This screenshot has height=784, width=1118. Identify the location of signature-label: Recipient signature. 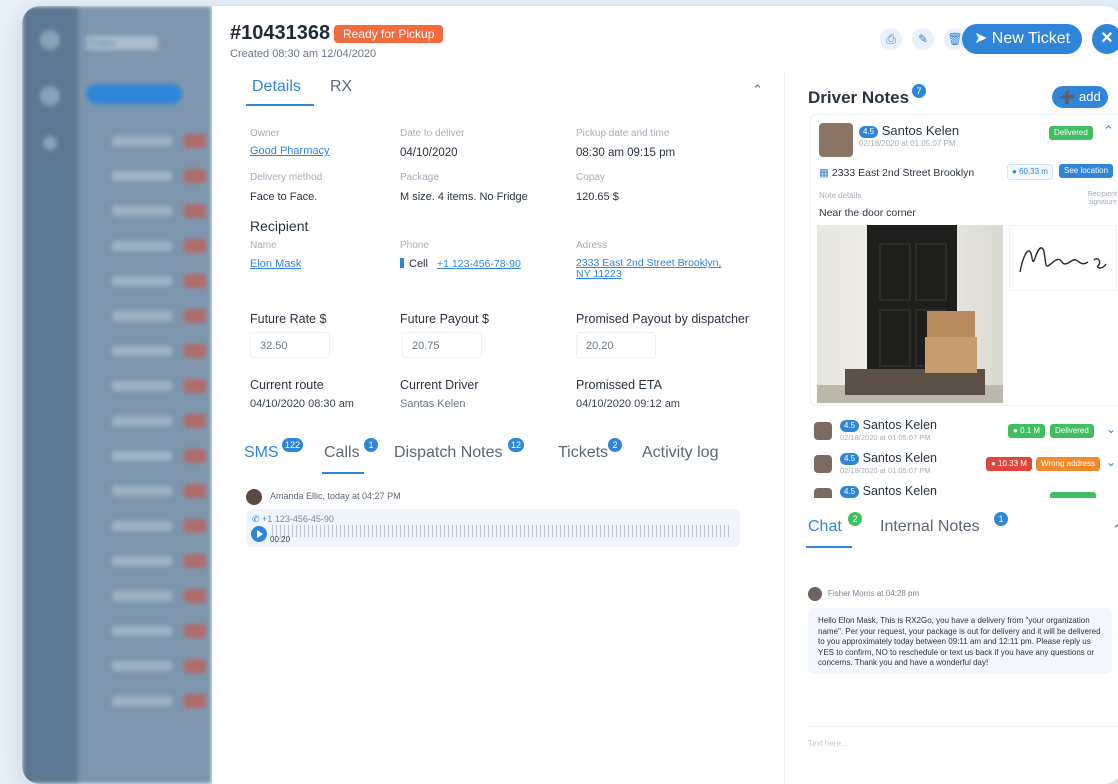
(1102, 198).